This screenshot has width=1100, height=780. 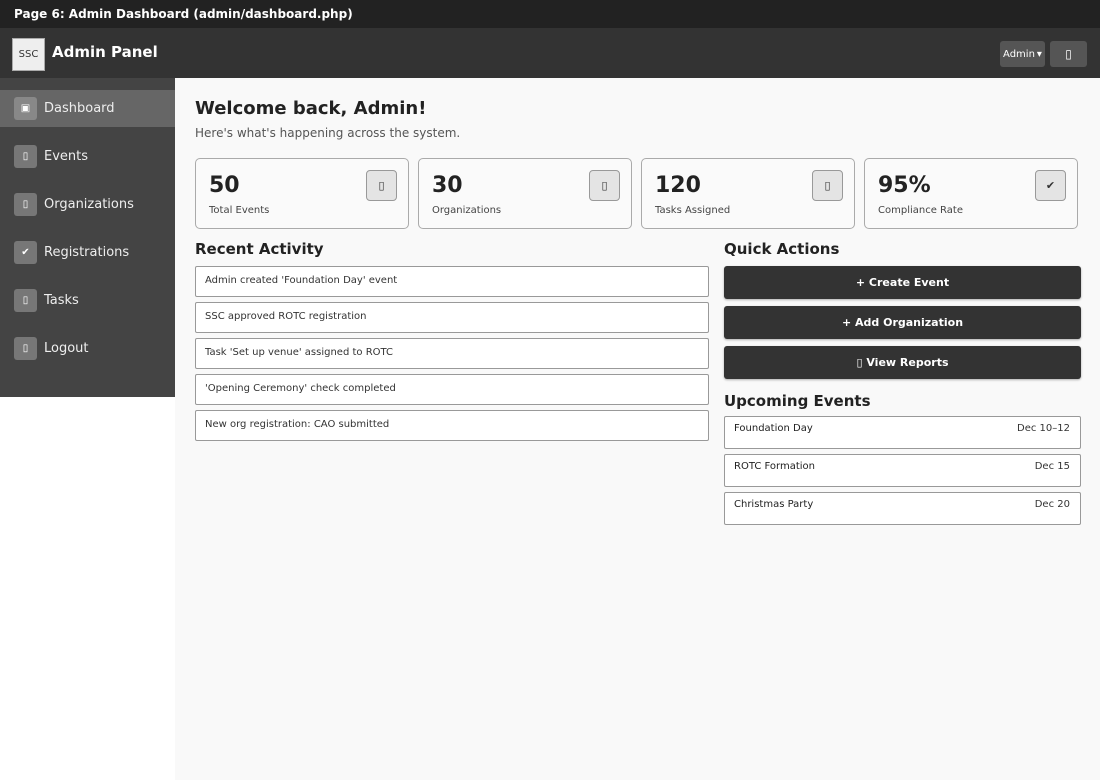 I want to click on stat-label: Organizations, so click(x=467, y=210).